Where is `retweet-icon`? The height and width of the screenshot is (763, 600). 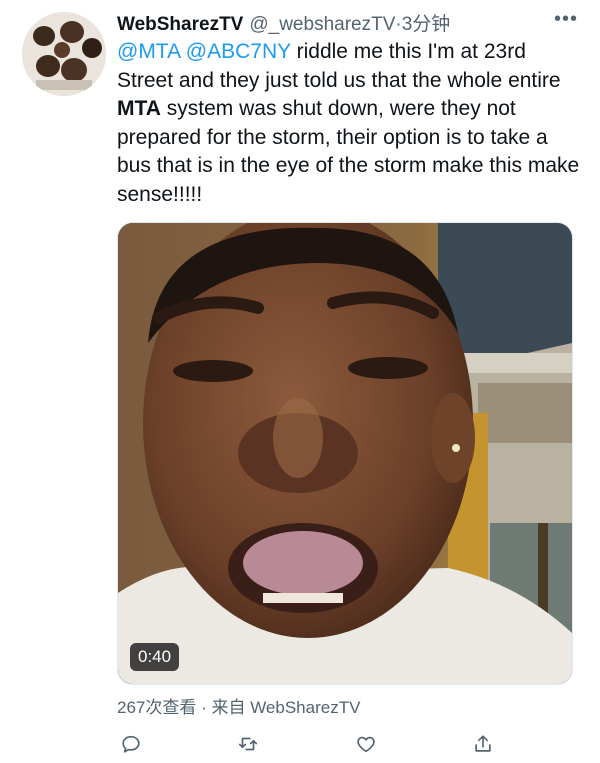
retweet-icon is located at coordinates (248, 744).